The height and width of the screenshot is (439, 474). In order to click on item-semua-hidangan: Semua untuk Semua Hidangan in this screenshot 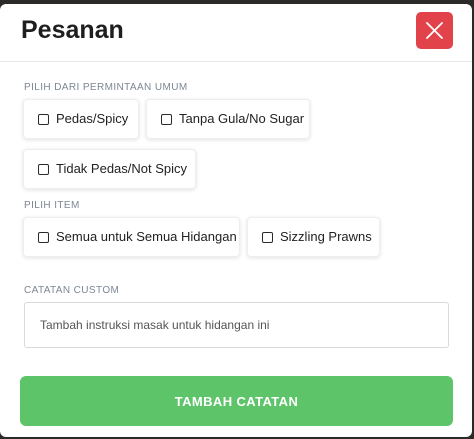, I will do `click(131, 237)`.